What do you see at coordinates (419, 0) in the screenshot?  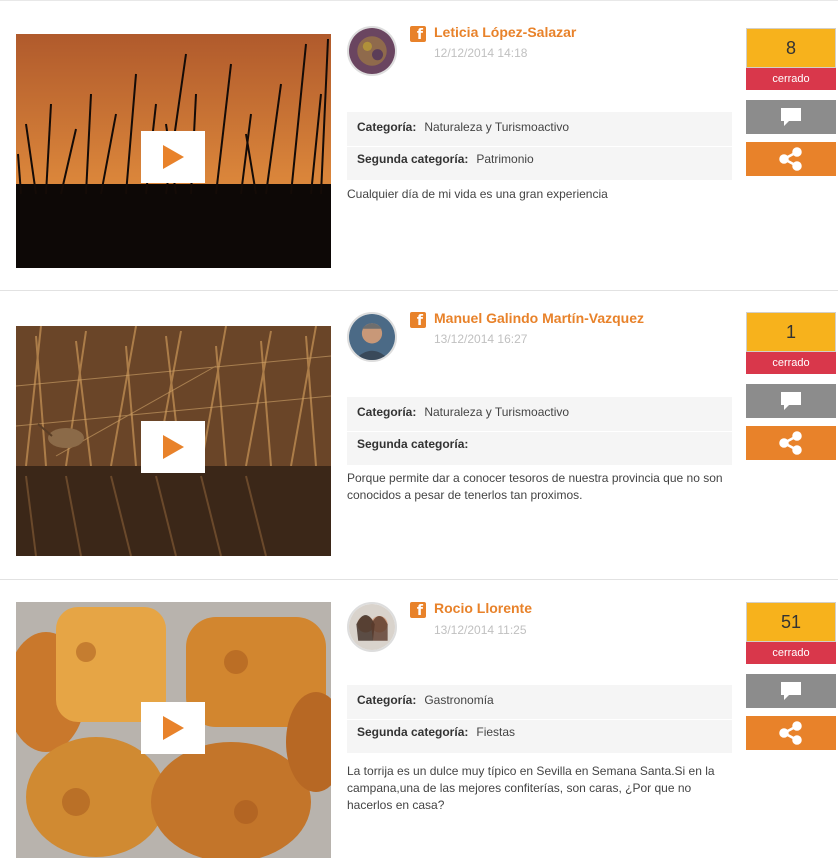 I see `divider` at bounding box center [419, 0].